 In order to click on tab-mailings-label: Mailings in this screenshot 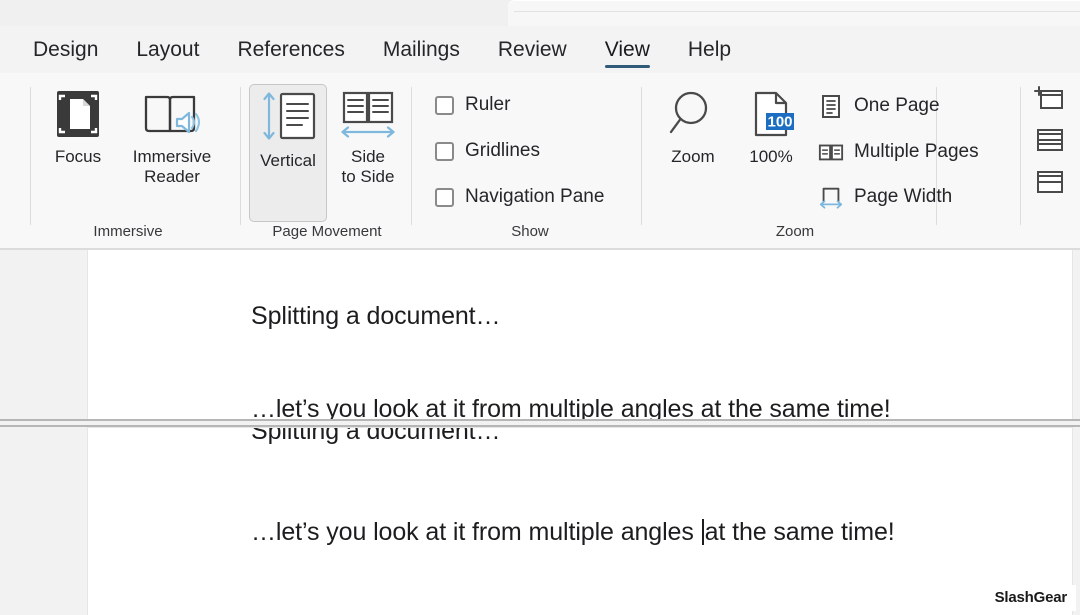, I will do `click(421, 49)`.